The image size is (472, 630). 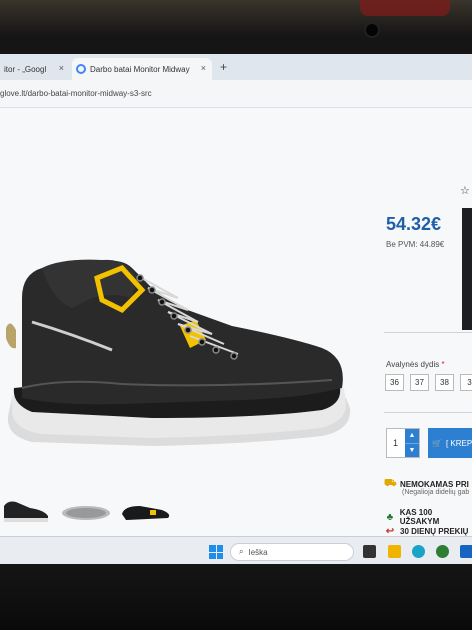 What do you see at coordinates (418, 551) in the screenshot?
I see `edge-browser-icon` at bounding box center [418, 551].